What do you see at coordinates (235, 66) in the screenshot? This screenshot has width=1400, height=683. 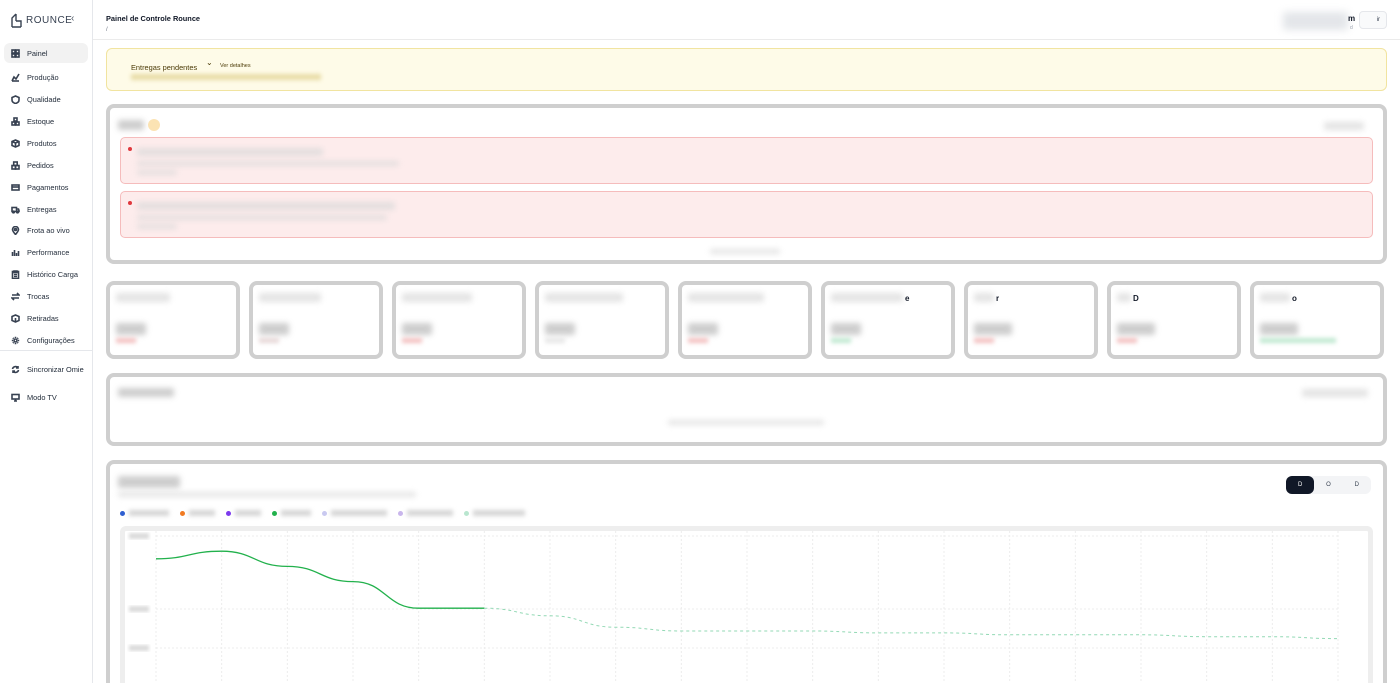 I see `view-details-link: Ver detalhes` at bounding box center [235, 66].